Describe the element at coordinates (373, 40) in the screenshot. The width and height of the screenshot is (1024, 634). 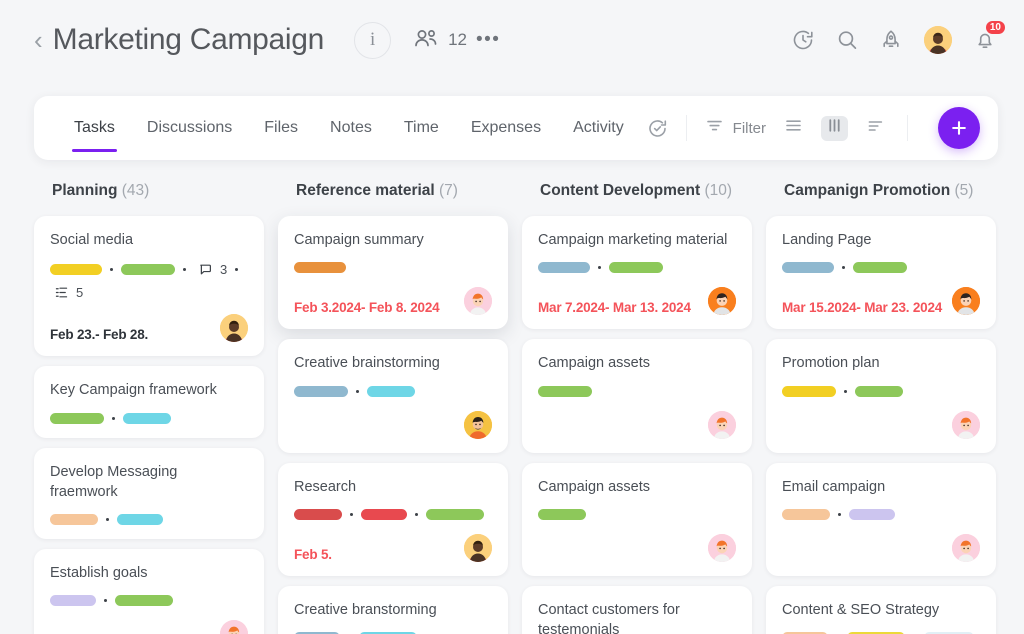
I see `info-icon: i` at that location.